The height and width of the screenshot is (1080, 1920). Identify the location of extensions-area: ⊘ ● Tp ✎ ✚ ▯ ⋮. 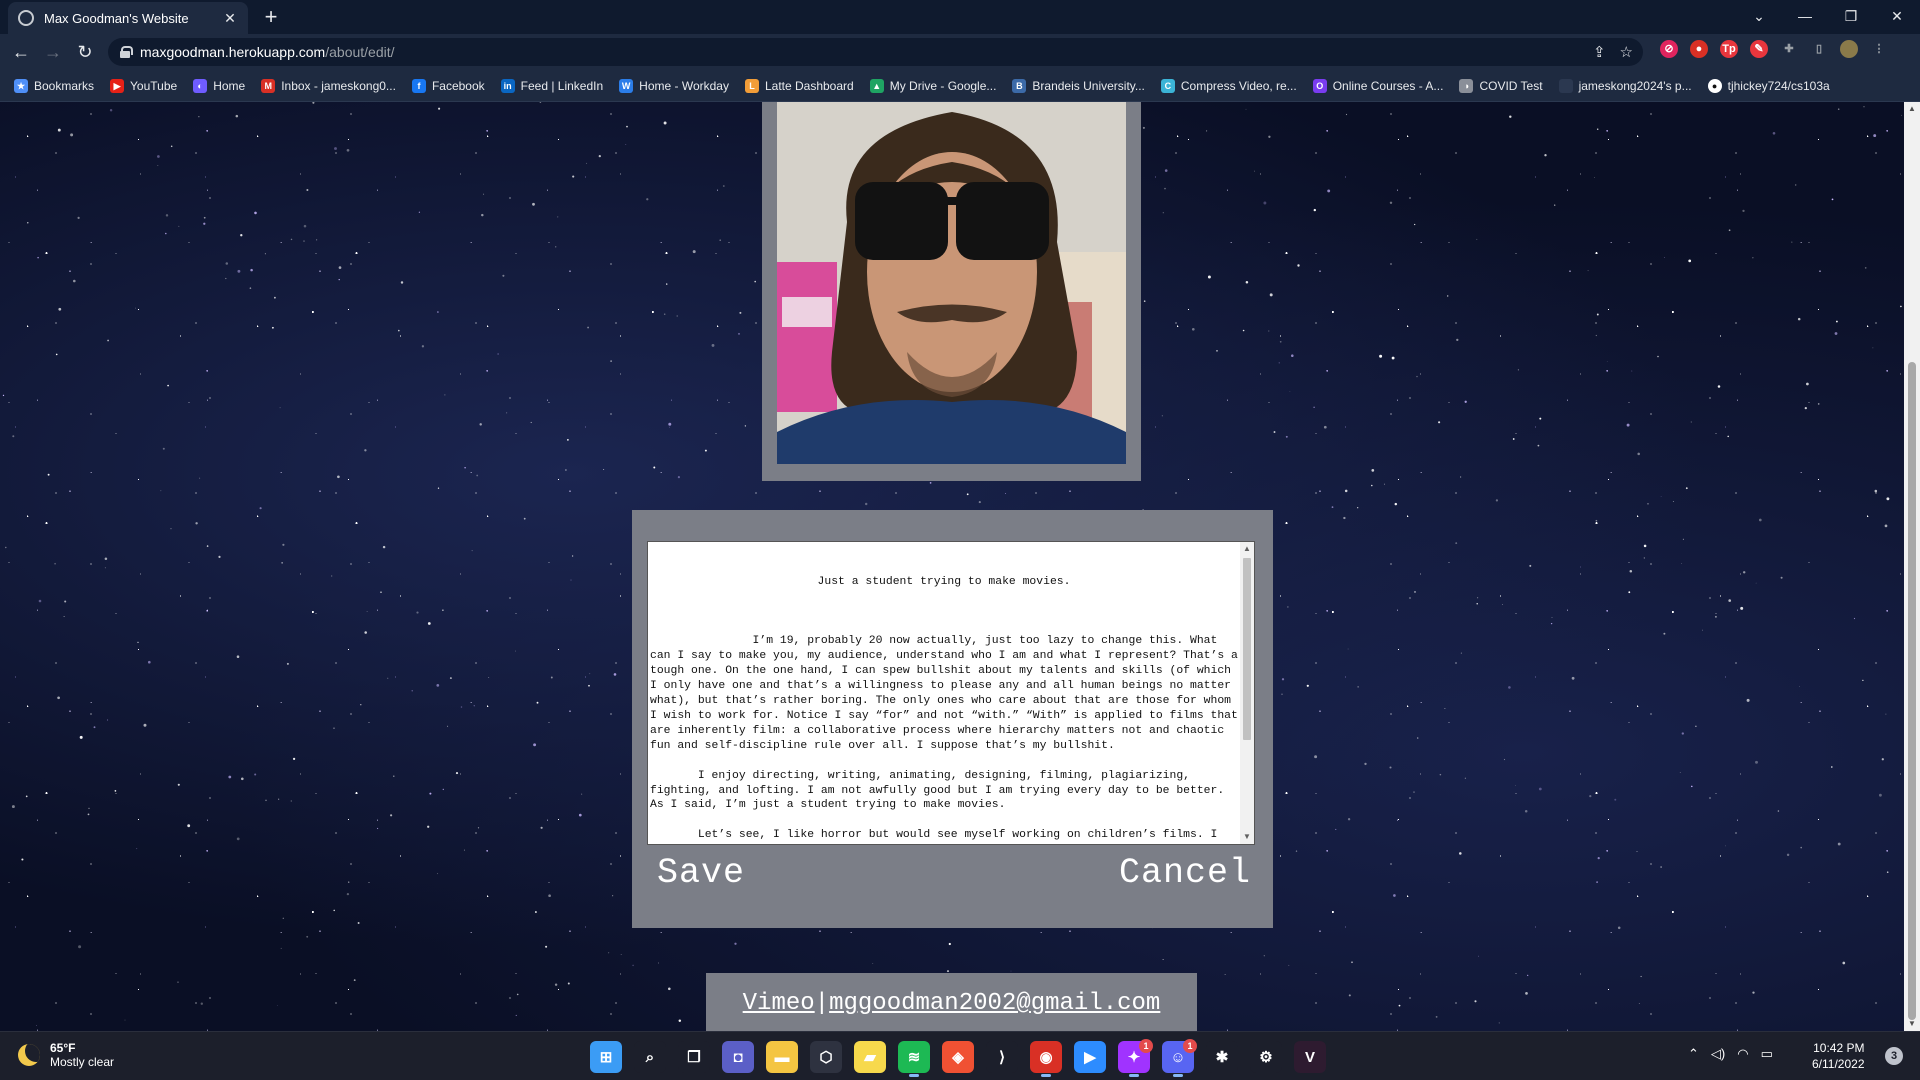
(1774, 49).